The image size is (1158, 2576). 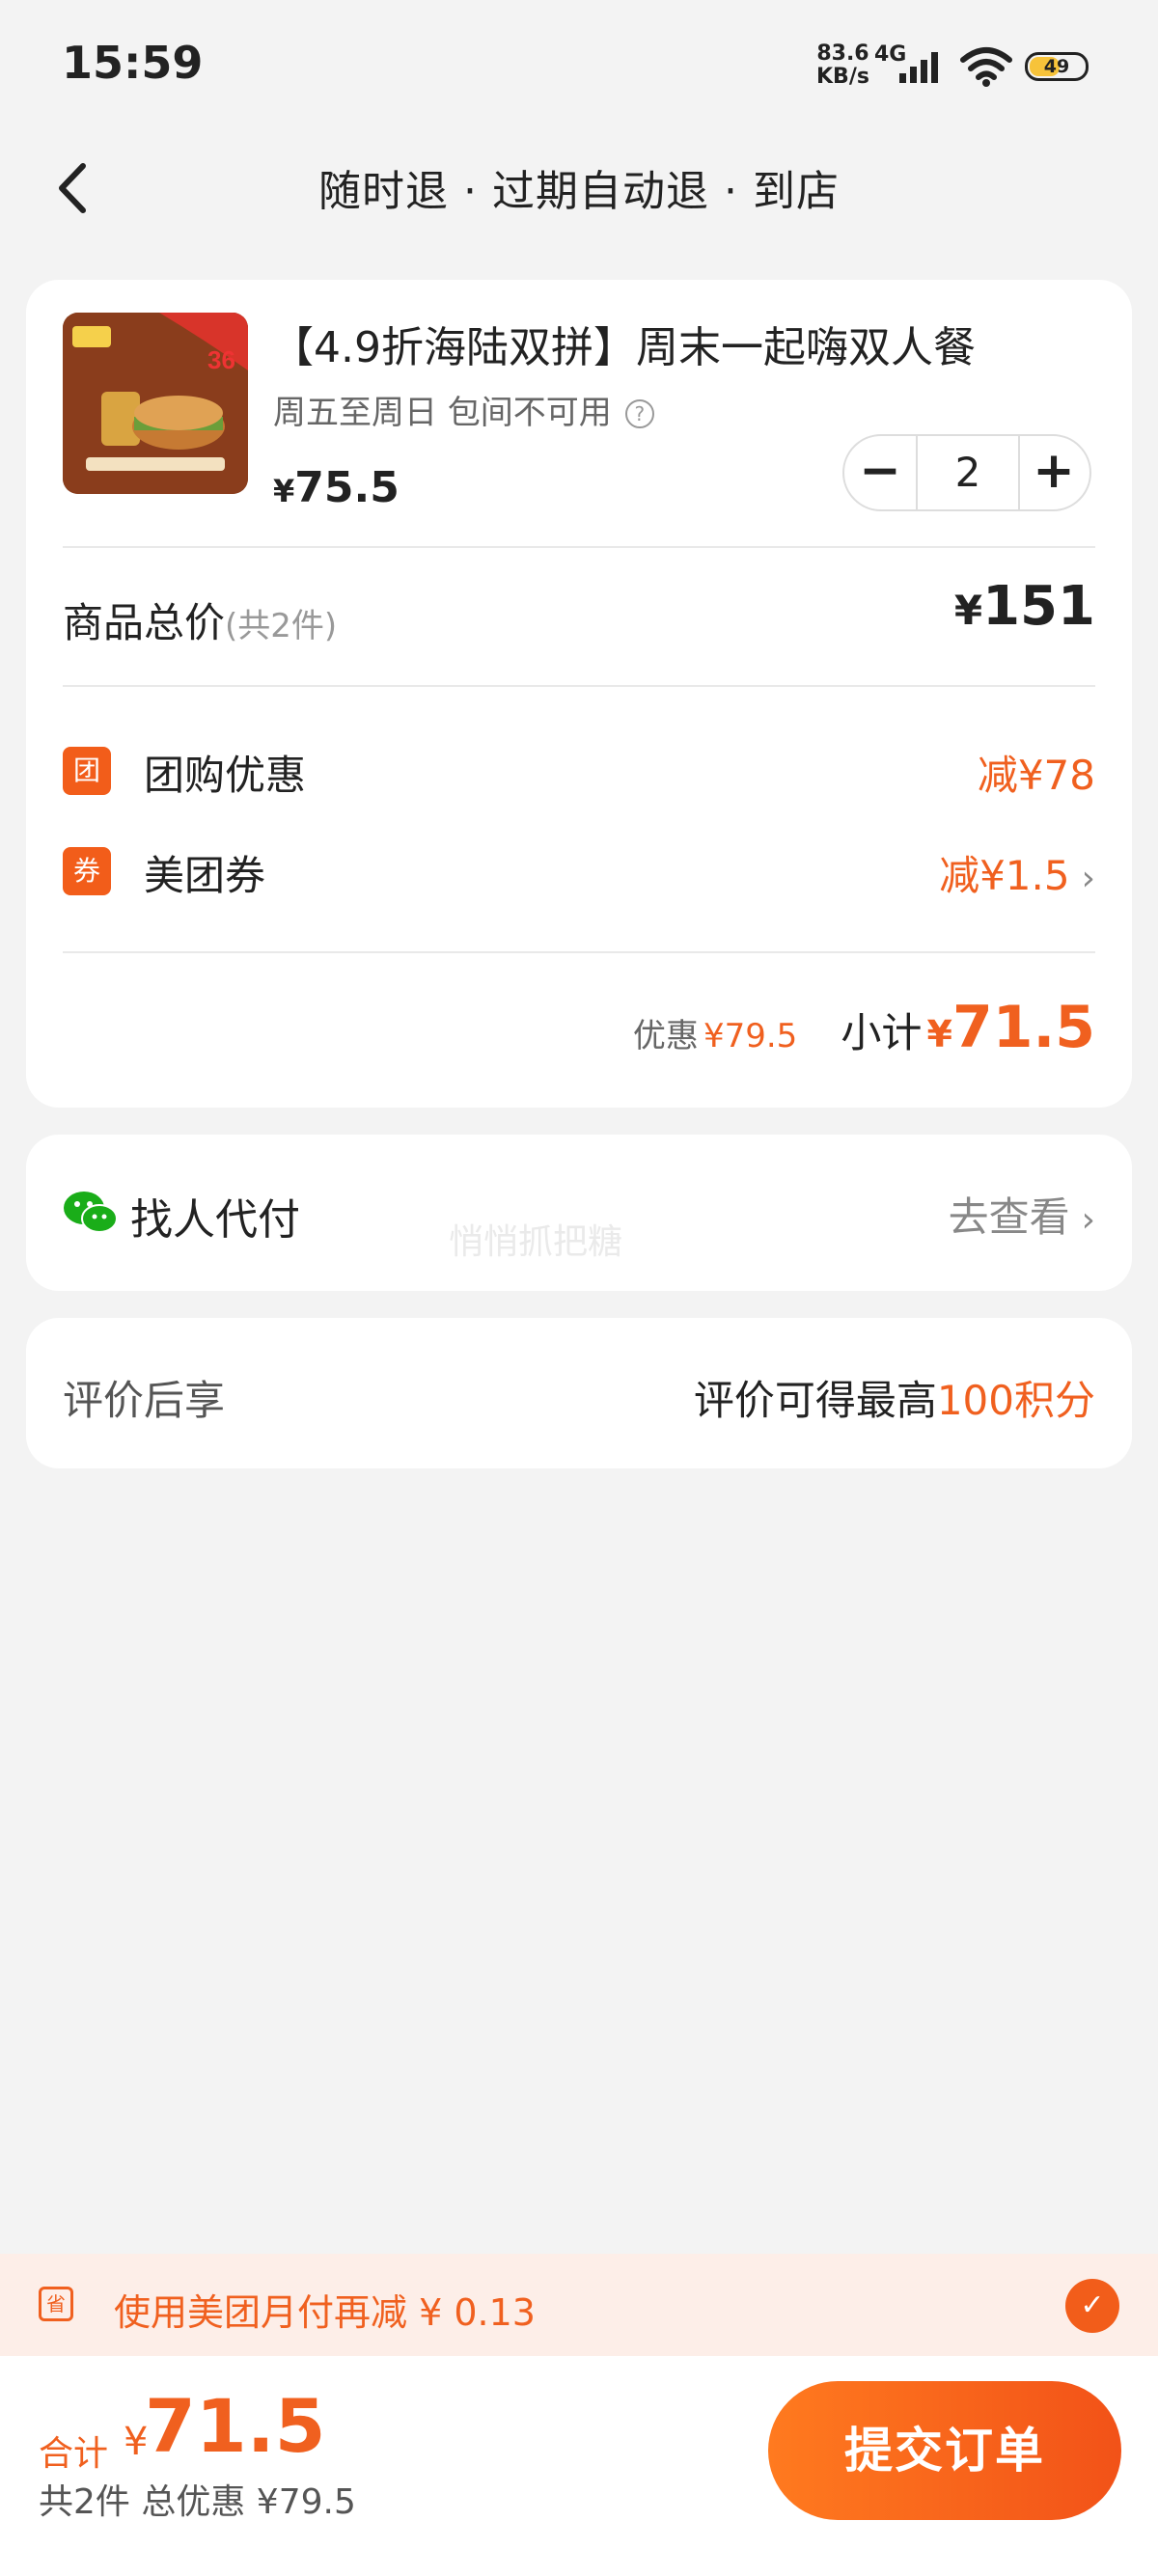 I want to click on discount-label: 团购优惠, so click(x=225, y=775).